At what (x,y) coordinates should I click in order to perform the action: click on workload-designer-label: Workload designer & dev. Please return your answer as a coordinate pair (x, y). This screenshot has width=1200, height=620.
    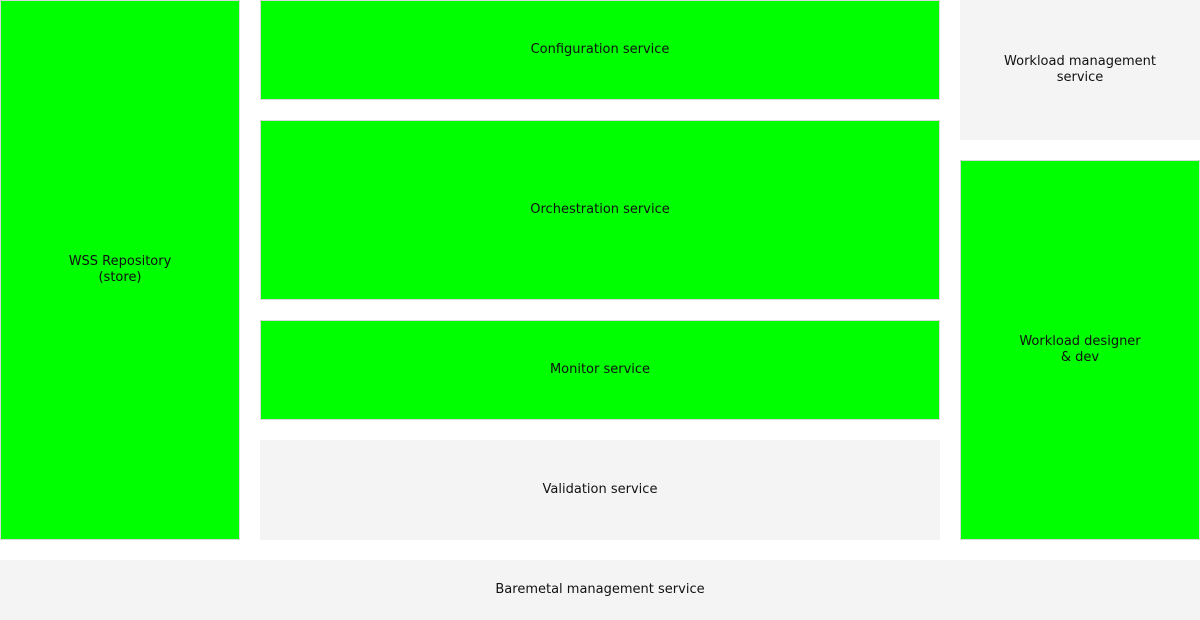
    Looking at the image, I should click on (1079, 350).